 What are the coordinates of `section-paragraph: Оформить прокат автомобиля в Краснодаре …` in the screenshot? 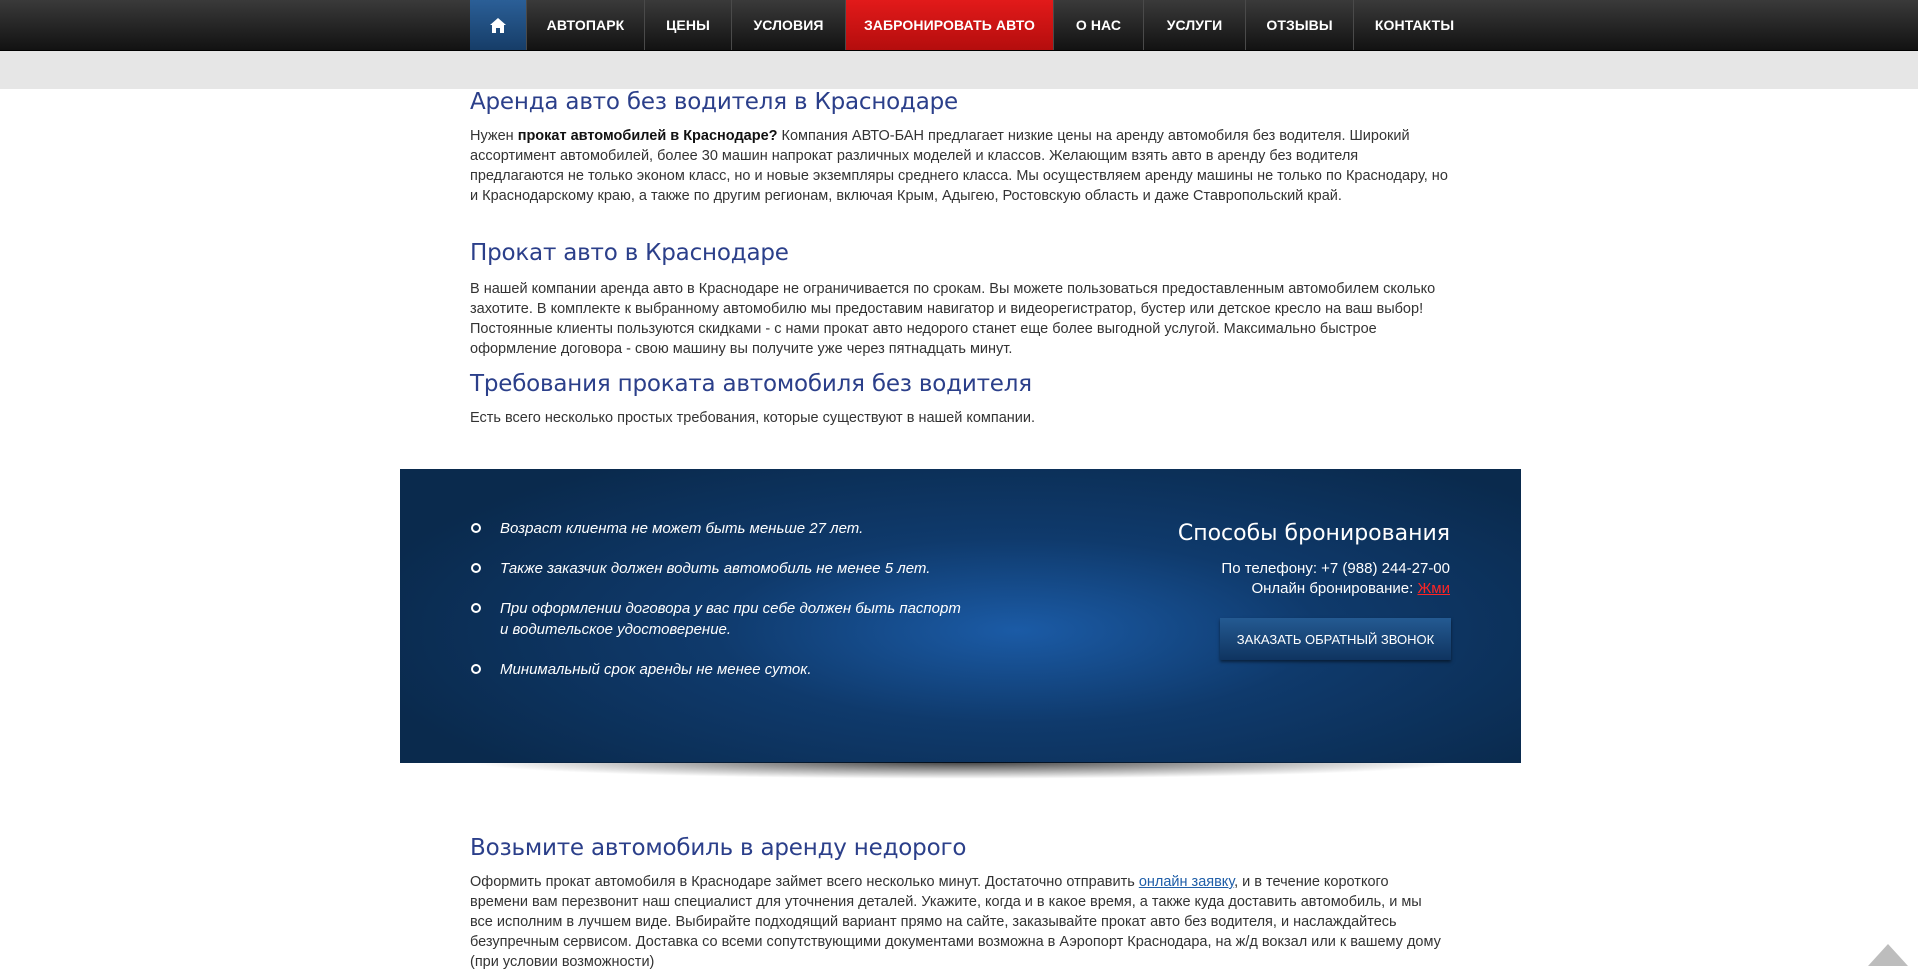 It's located at (959, 922).